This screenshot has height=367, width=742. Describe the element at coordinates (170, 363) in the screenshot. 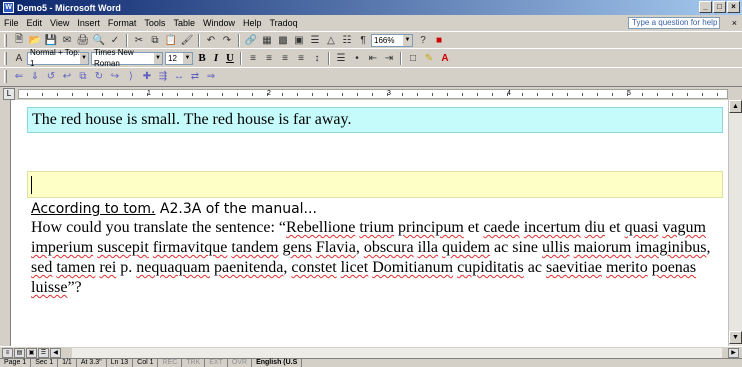

I see `status-item: REC` at that location.